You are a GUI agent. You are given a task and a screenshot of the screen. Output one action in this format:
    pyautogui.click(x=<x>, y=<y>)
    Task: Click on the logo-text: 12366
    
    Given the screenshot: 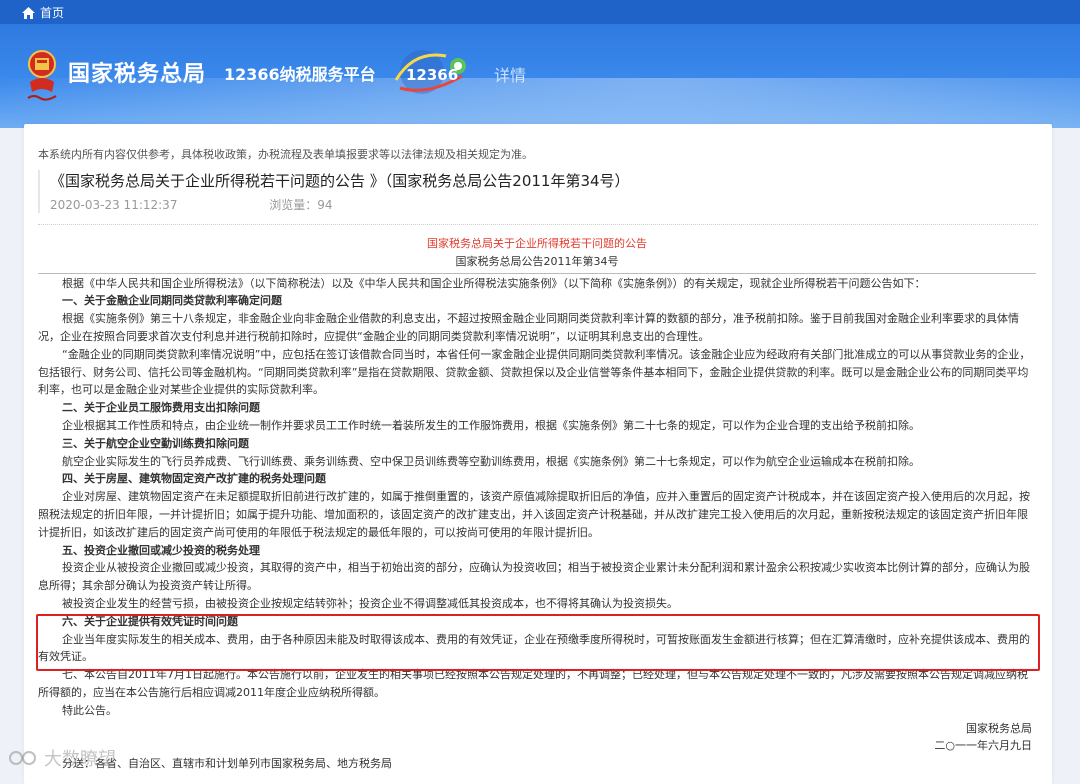 What is the action you would take?
    pyautogui.click(x=432, y=75)
    